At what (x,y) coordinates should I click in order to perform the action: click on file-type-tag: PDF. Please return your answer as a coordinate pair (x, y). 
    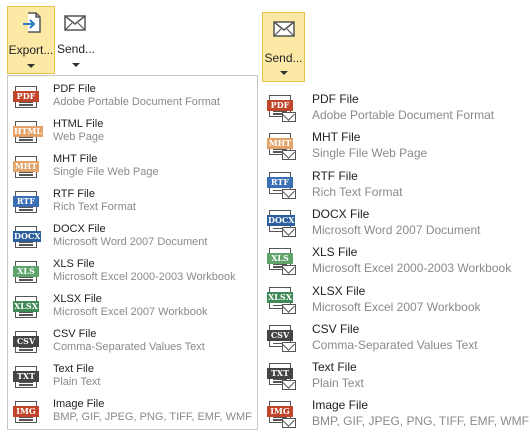
    Looking at the image, I should click on (26, 96).